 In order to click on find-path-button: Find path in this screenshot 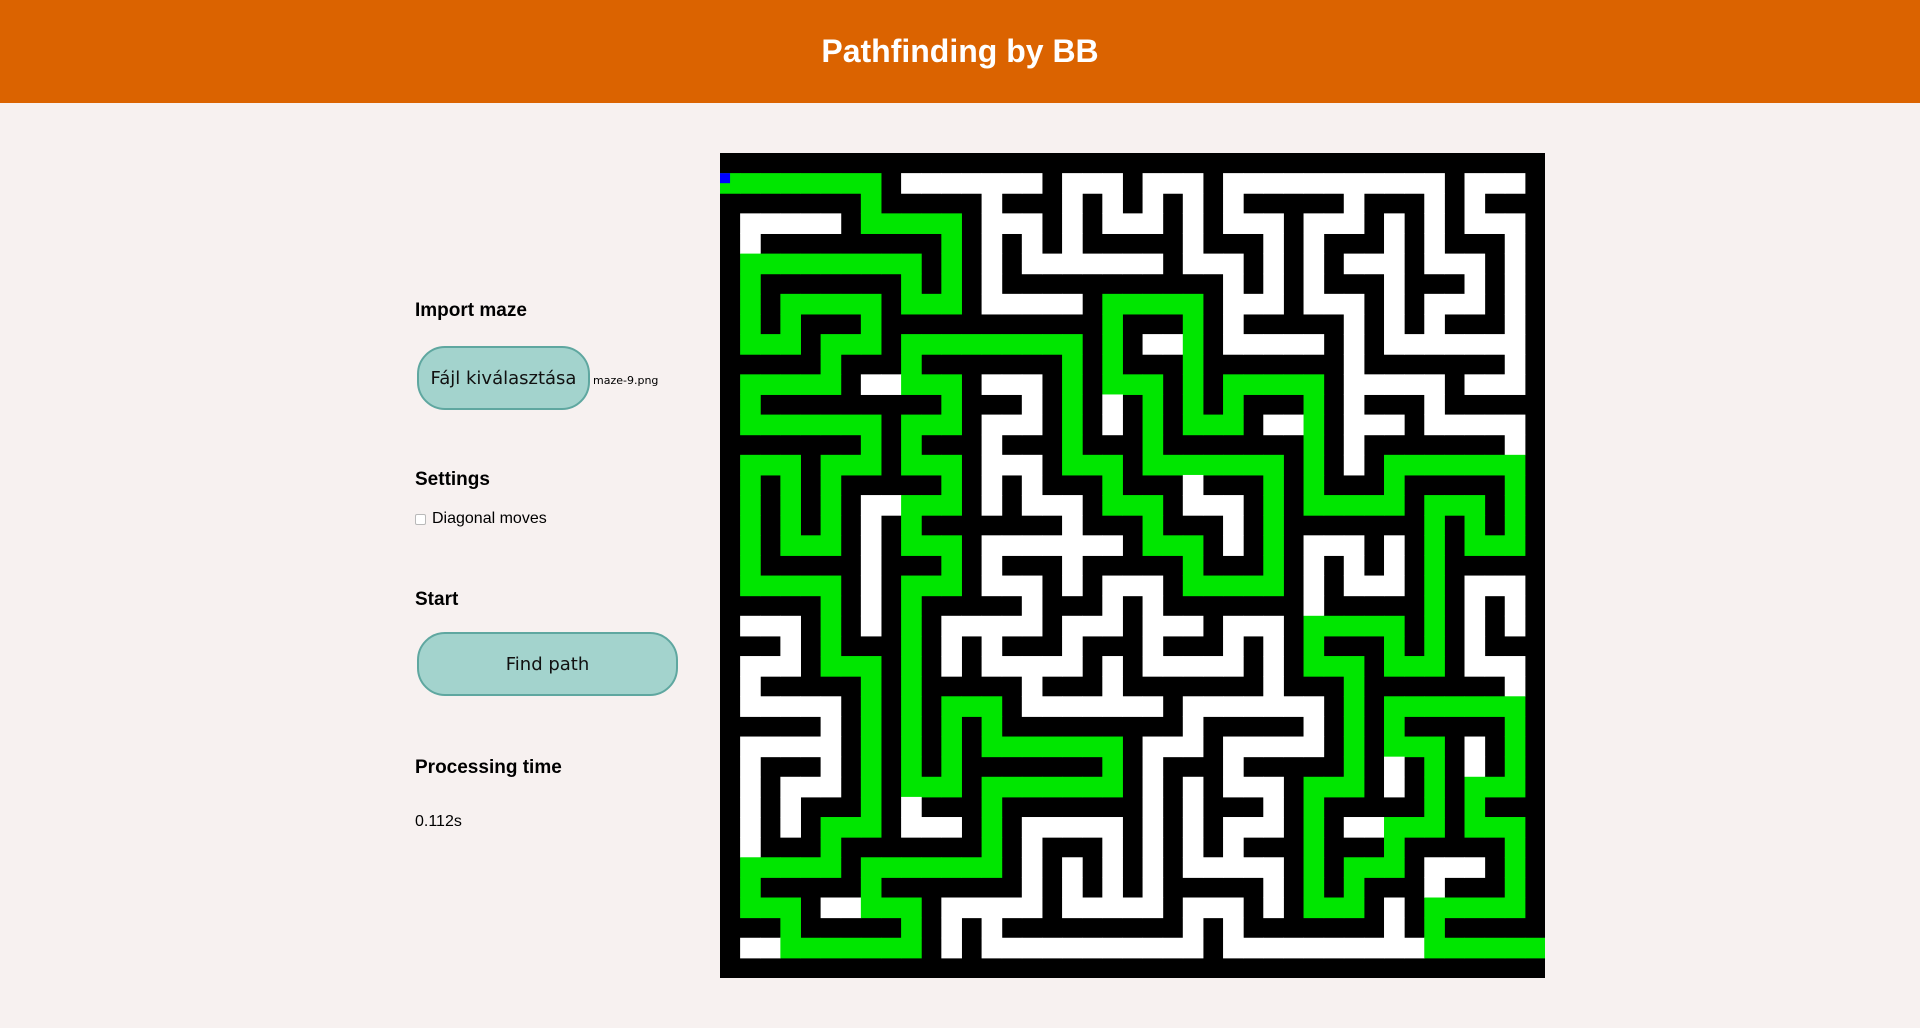, I will do `click(547, 664)`.